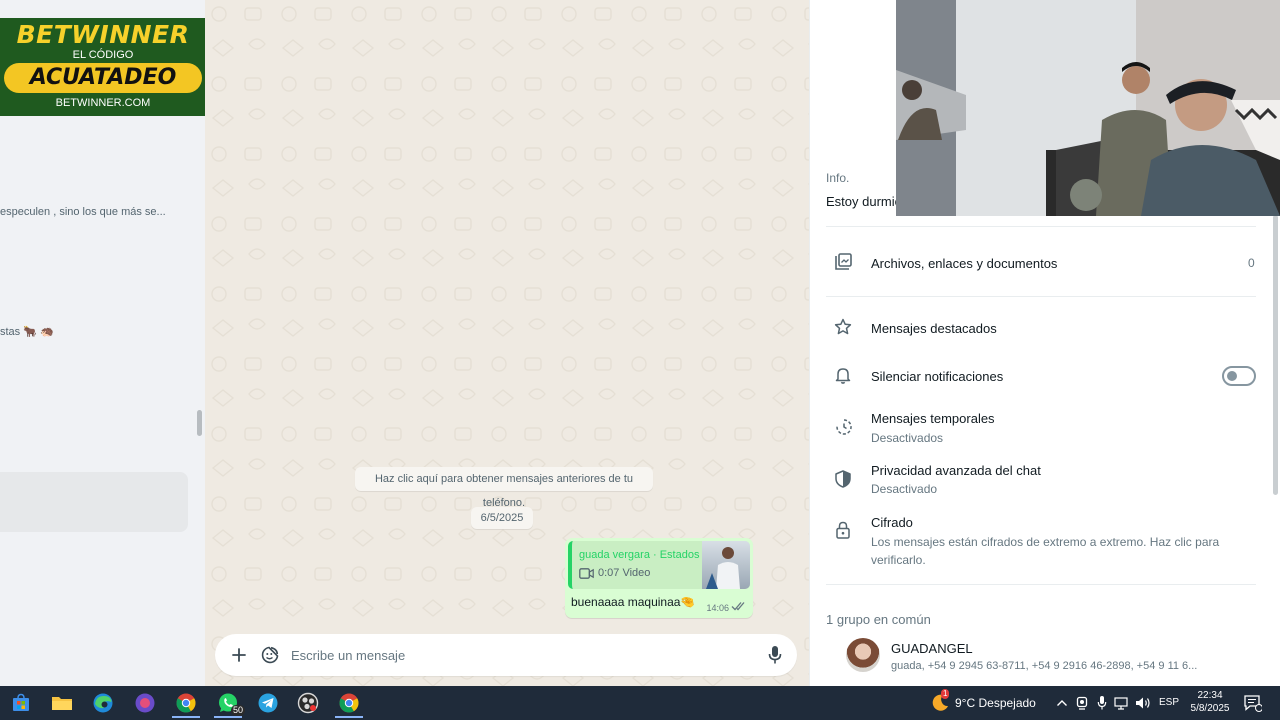 The image size is (1280, 720). I want to click on status-thumbnail, so click(726, 565).